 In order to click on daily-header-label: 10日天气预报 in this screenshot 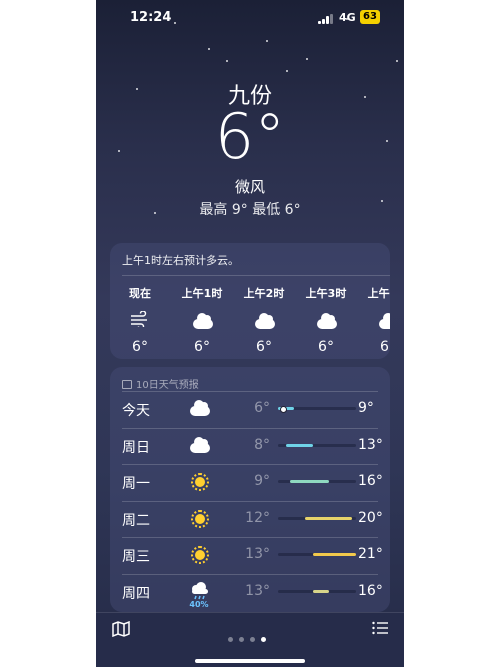, I will do `click(167, 385)`.